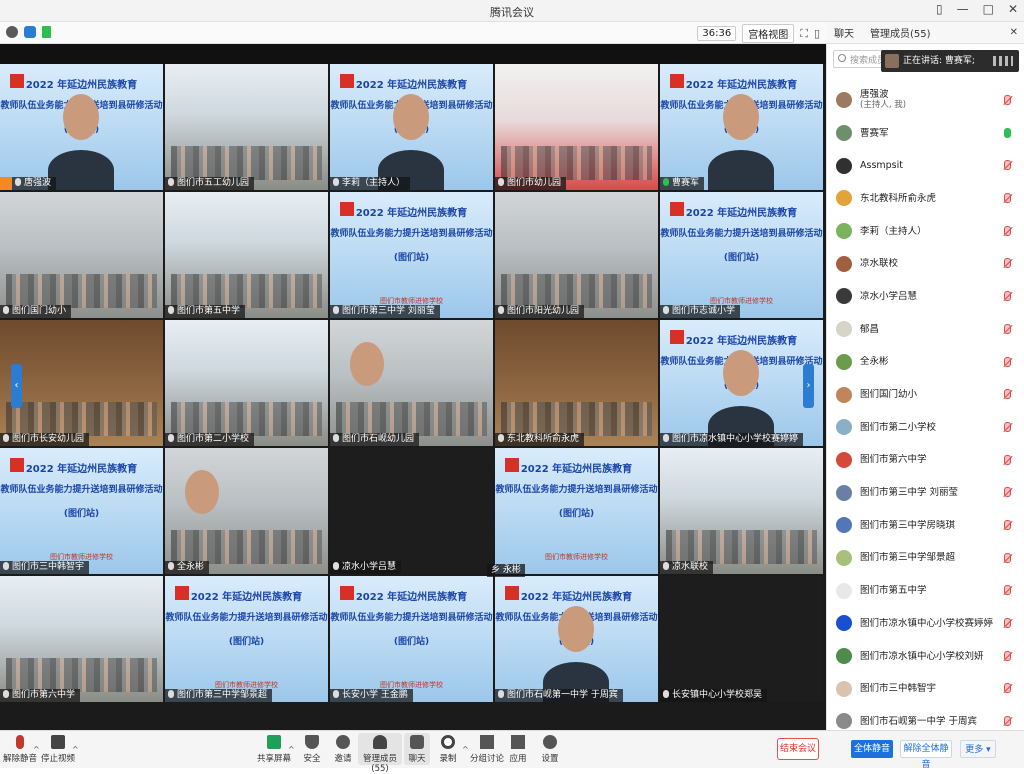 Image resolution: width=1024 pixels, height=774 pixels. What do you see at coordinates (411, 383) in the screenshot?
I see `video-tile: 图们市石岘幼儿园` at bounding box center [411, 383].